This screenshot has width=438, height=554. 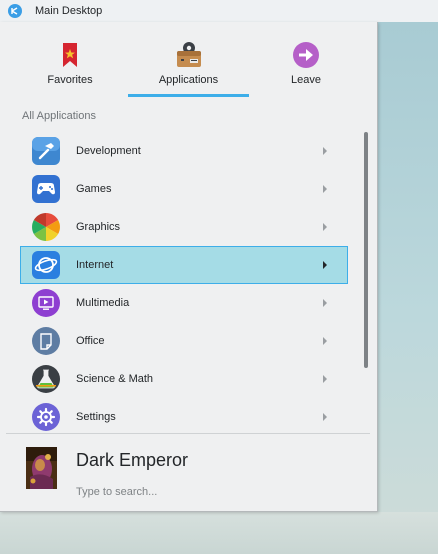 What do you see at coordinates (184, 379) in the screenshot?
I see `category-science-math: Science & Math` at bounding box center [184, 379].